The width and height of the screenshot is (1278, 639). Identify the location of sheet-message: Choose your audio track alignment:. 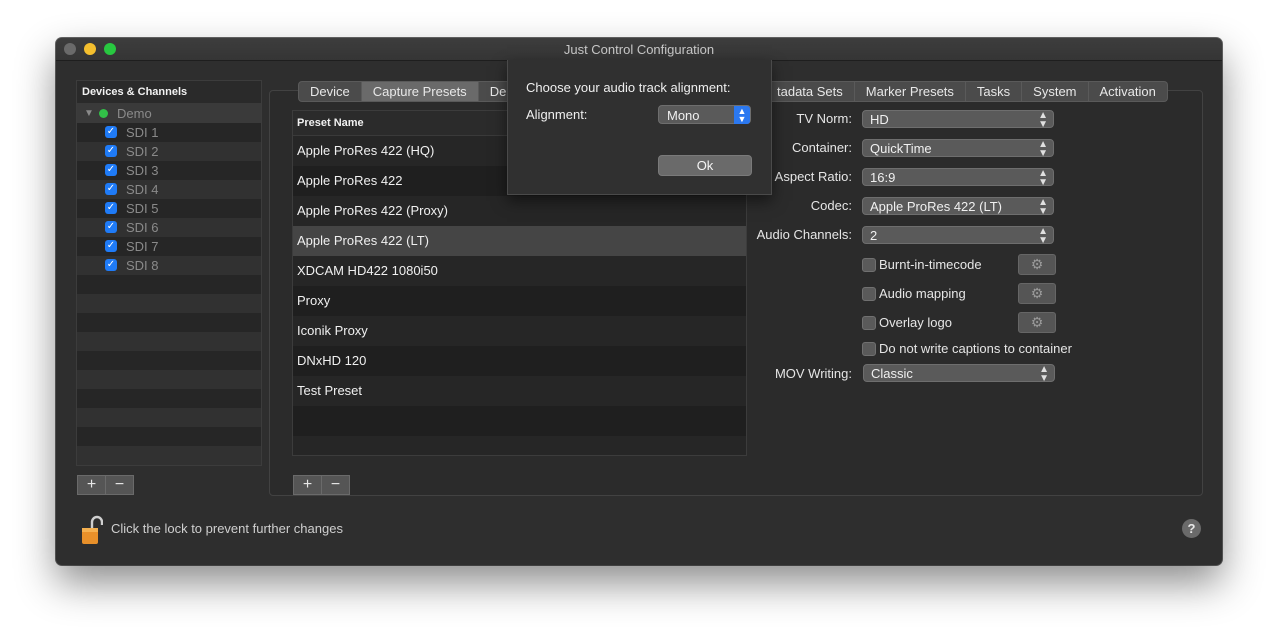
(628, 87).